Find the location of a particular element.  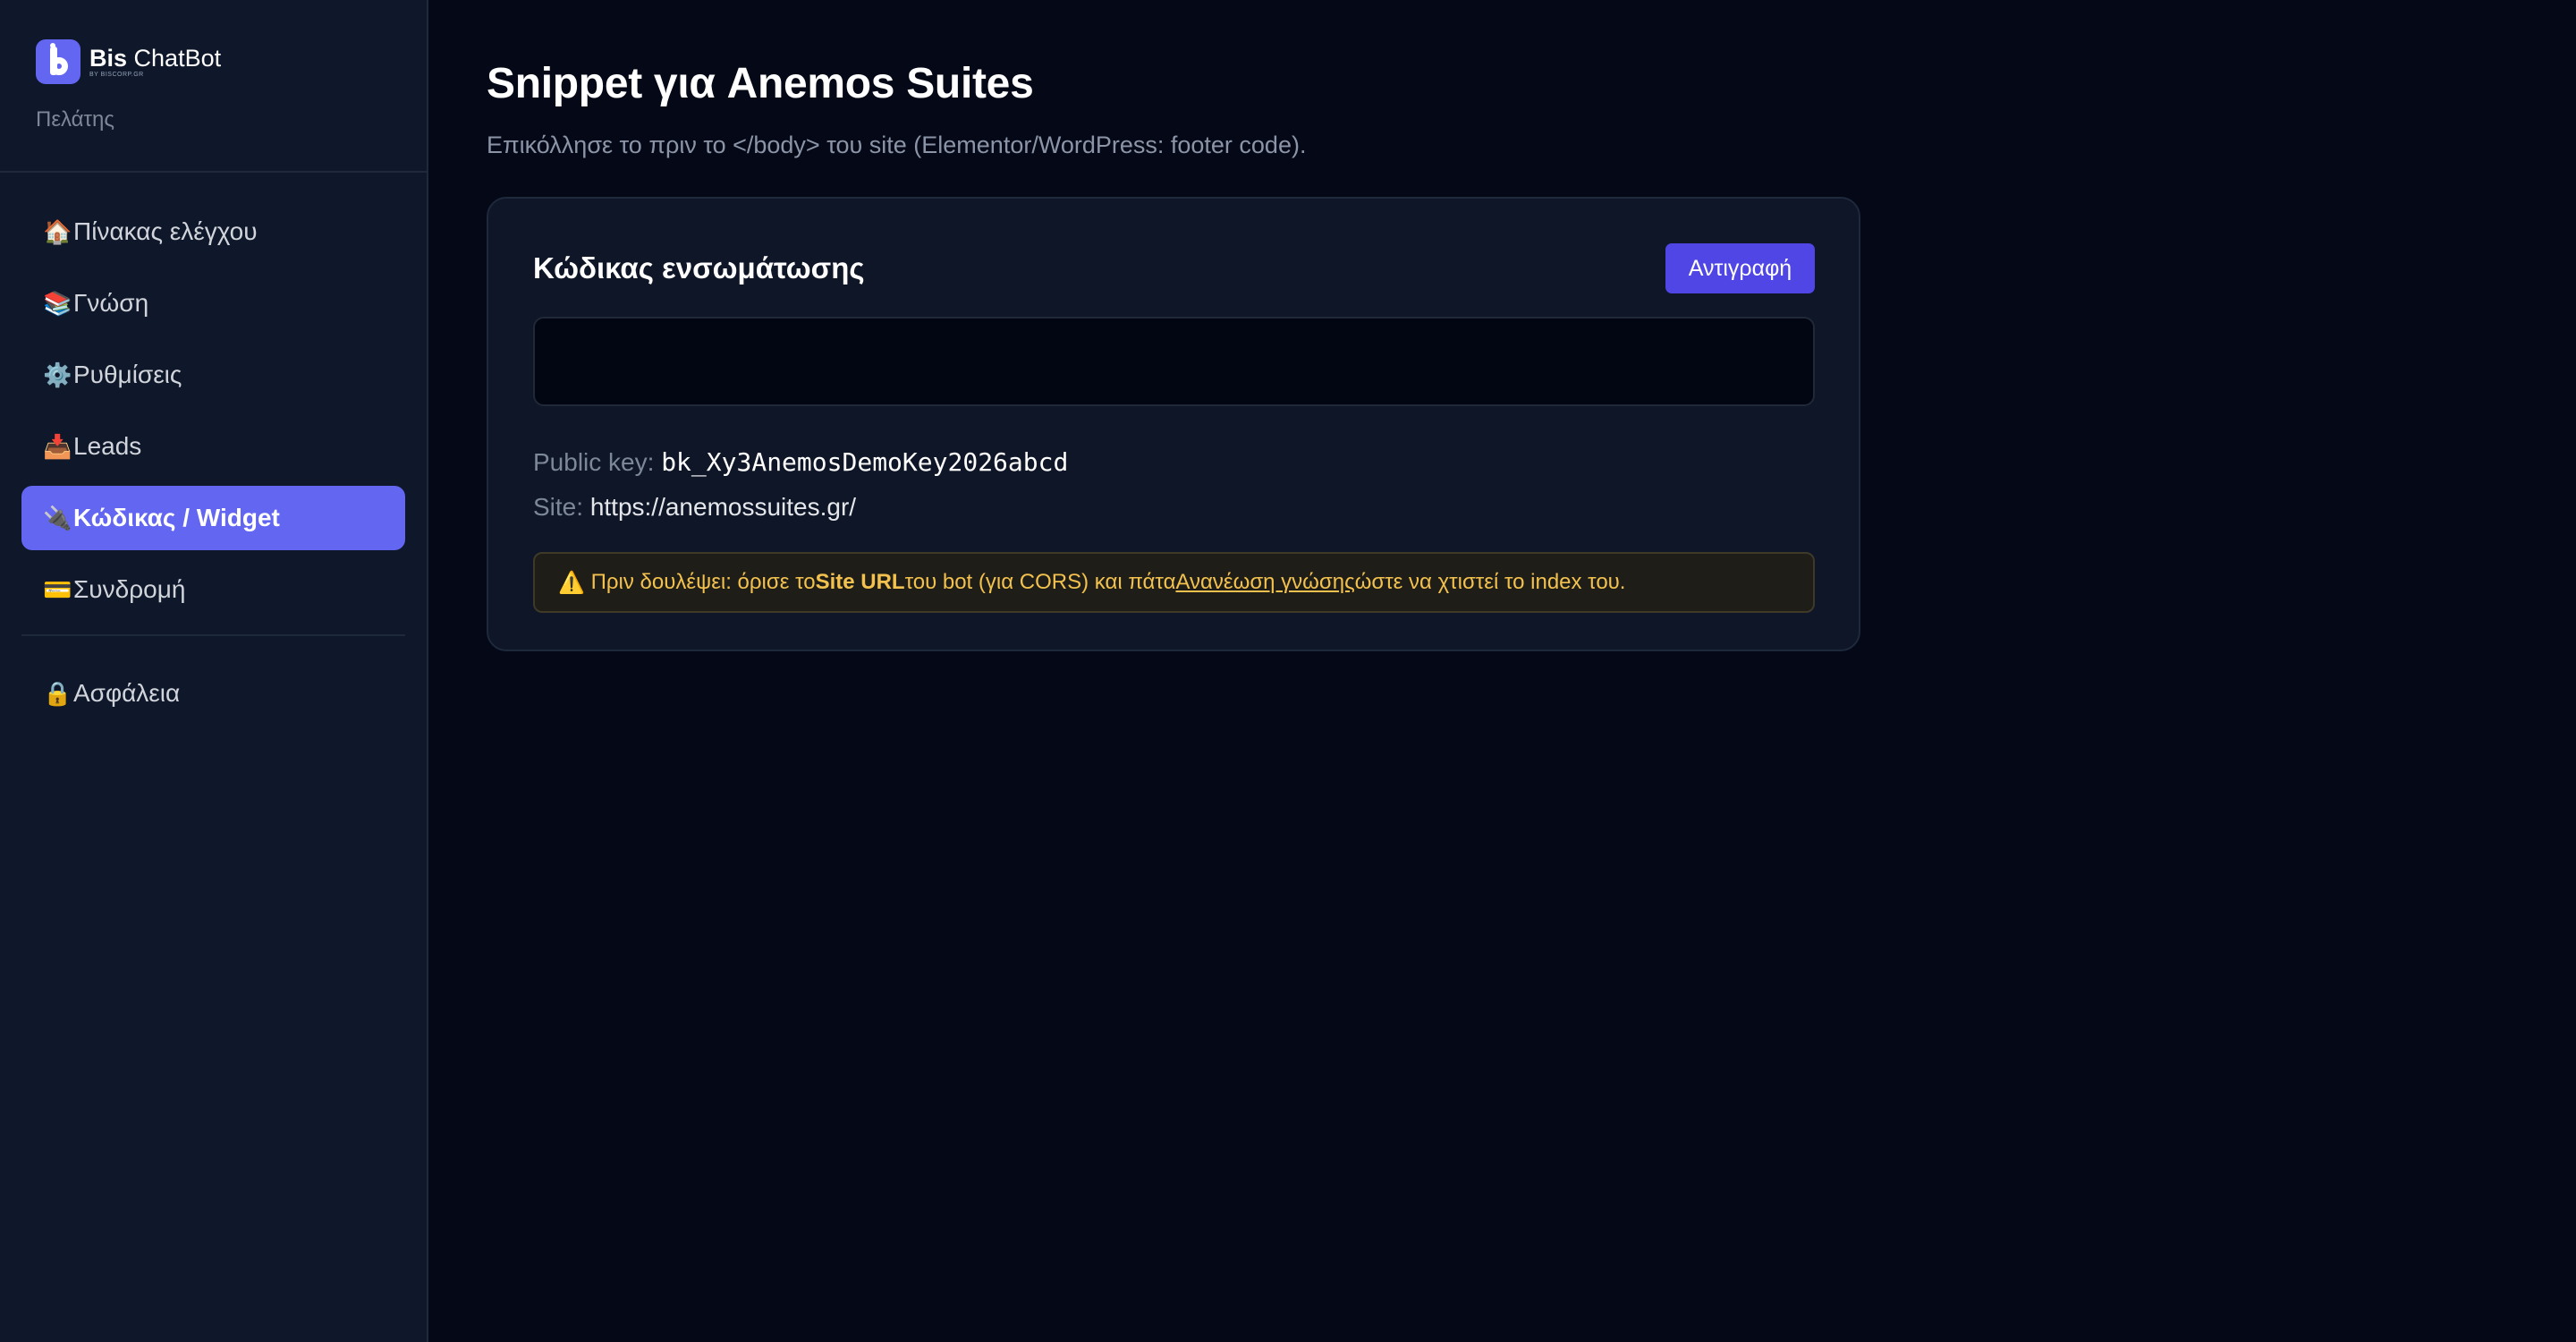

sidebar-item-label: Ασφάλεια is located at coordinates (127, 693).